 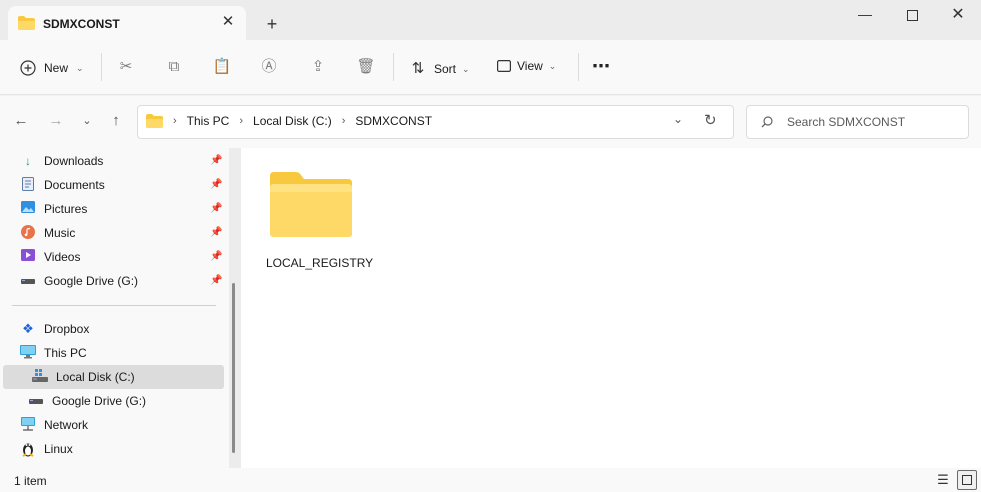 What do you see at coordinates (66, 425) in the screenshot?
I see `sidebar-item-label: Network` at bounding box center [66, 425].